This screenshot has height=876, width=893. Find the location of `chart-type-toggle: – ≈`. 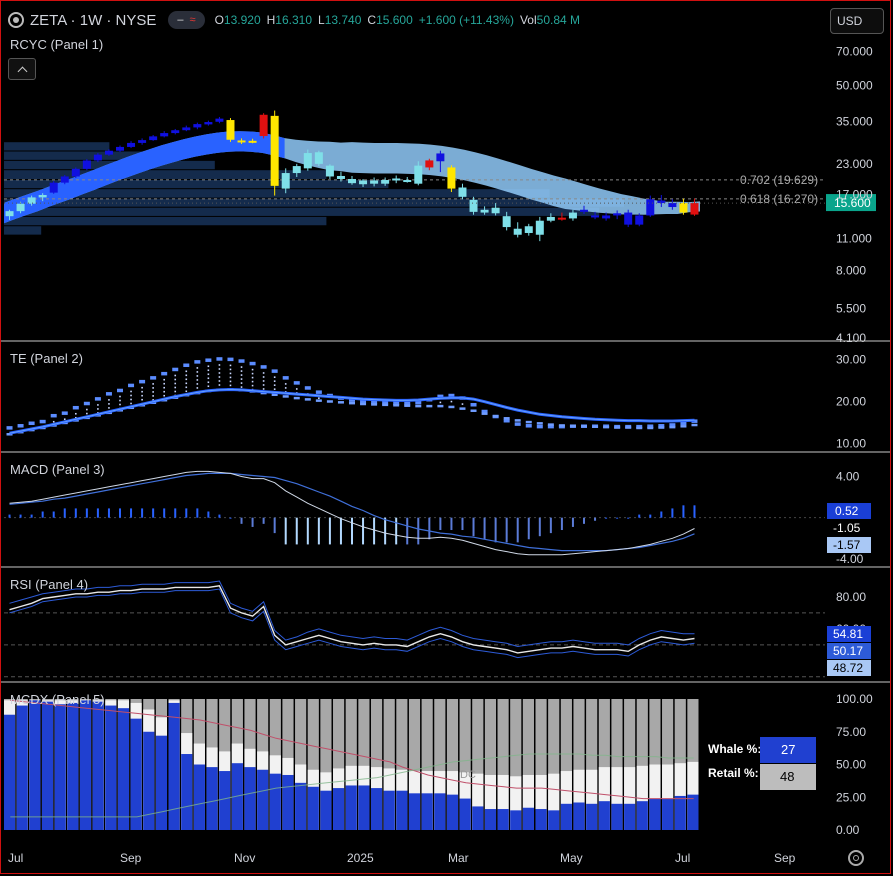

chart-type-toggle: – ≈ is located at coordinates (186, 20).